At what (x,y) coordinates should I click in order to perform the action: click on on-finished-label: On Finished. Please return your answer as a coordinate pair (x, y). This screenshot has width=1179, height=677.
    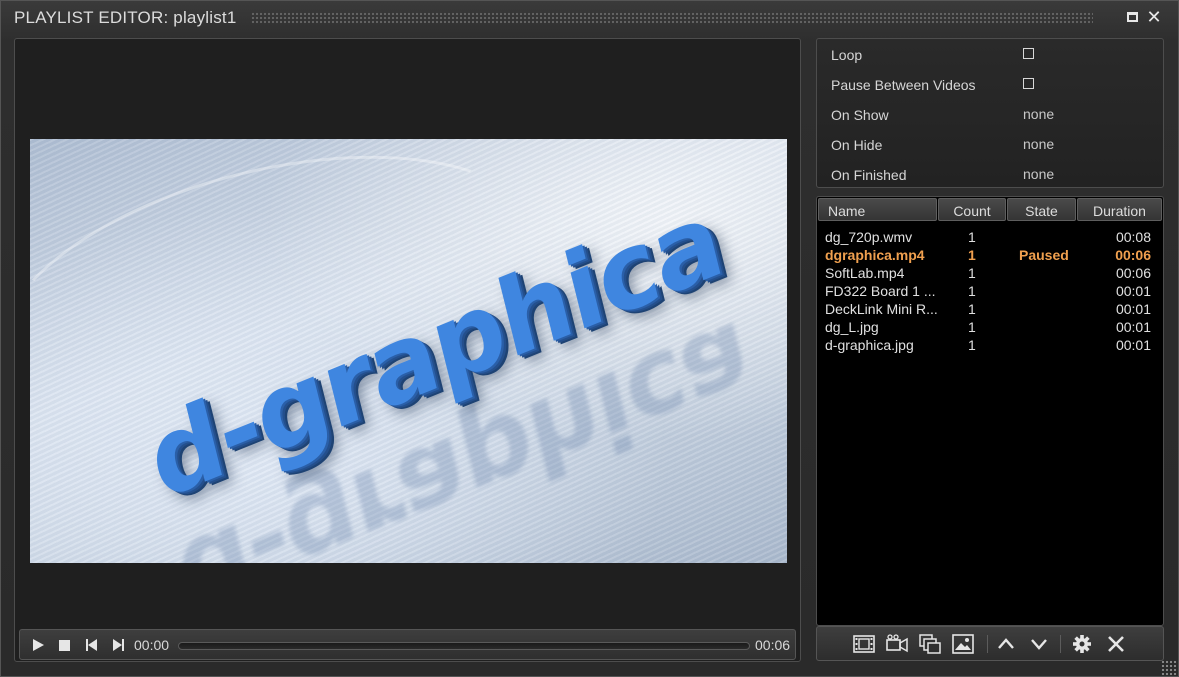
    Looking at the image, I should click on (869, 175).